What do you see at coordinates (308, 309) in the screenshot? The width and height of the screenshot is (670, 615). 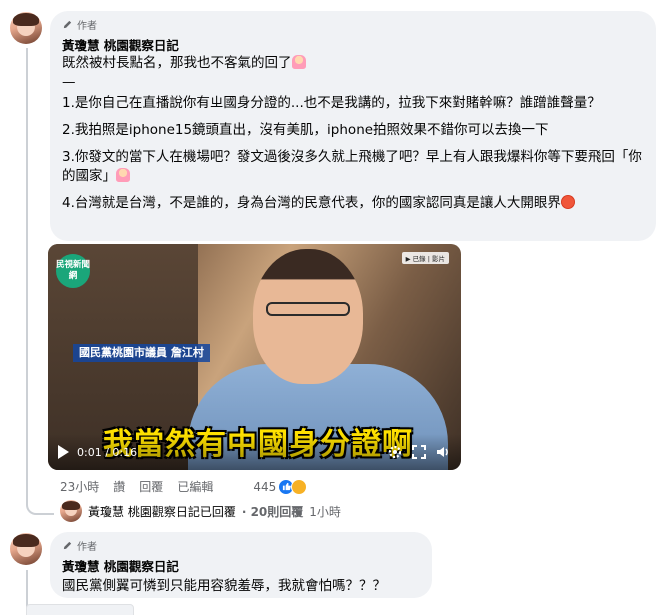 I see `video-subject-glasses` at bounding box center [308, 309].